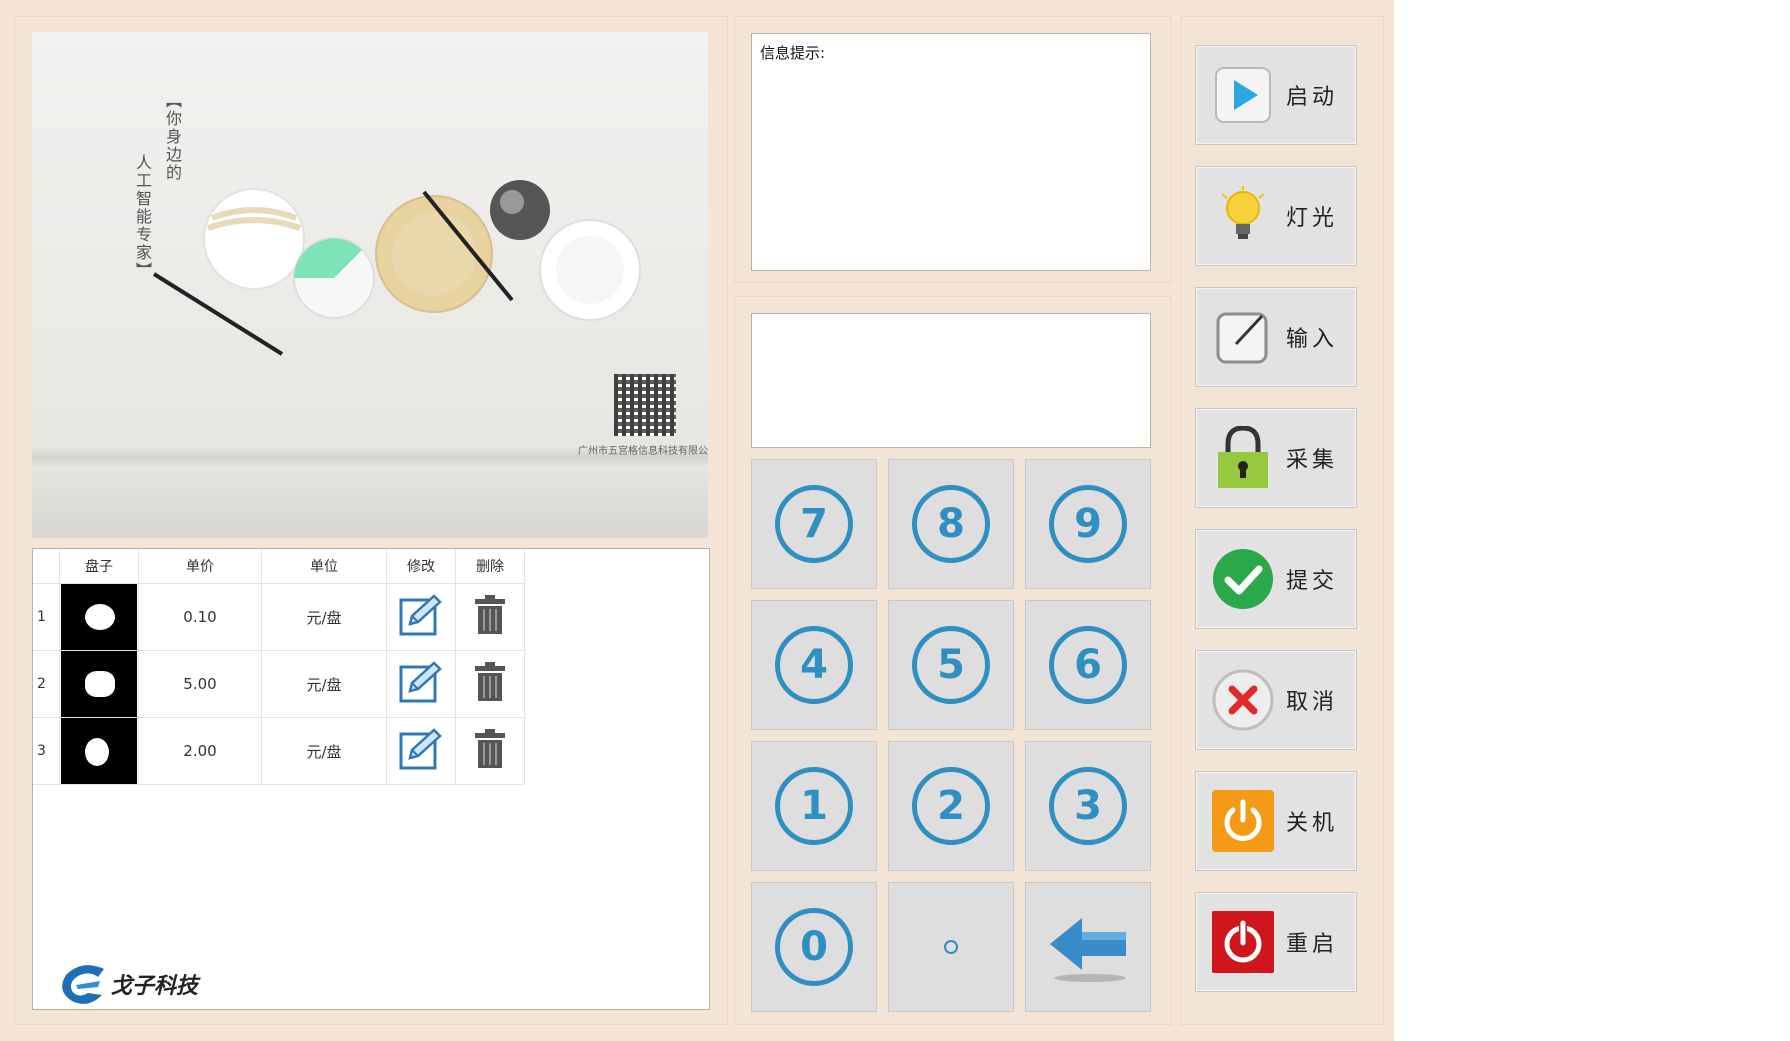  What do you see at coordinates (200, 617) in the screenshot?
I see `price-cell: 0.10` at bounding box center [200, 617].